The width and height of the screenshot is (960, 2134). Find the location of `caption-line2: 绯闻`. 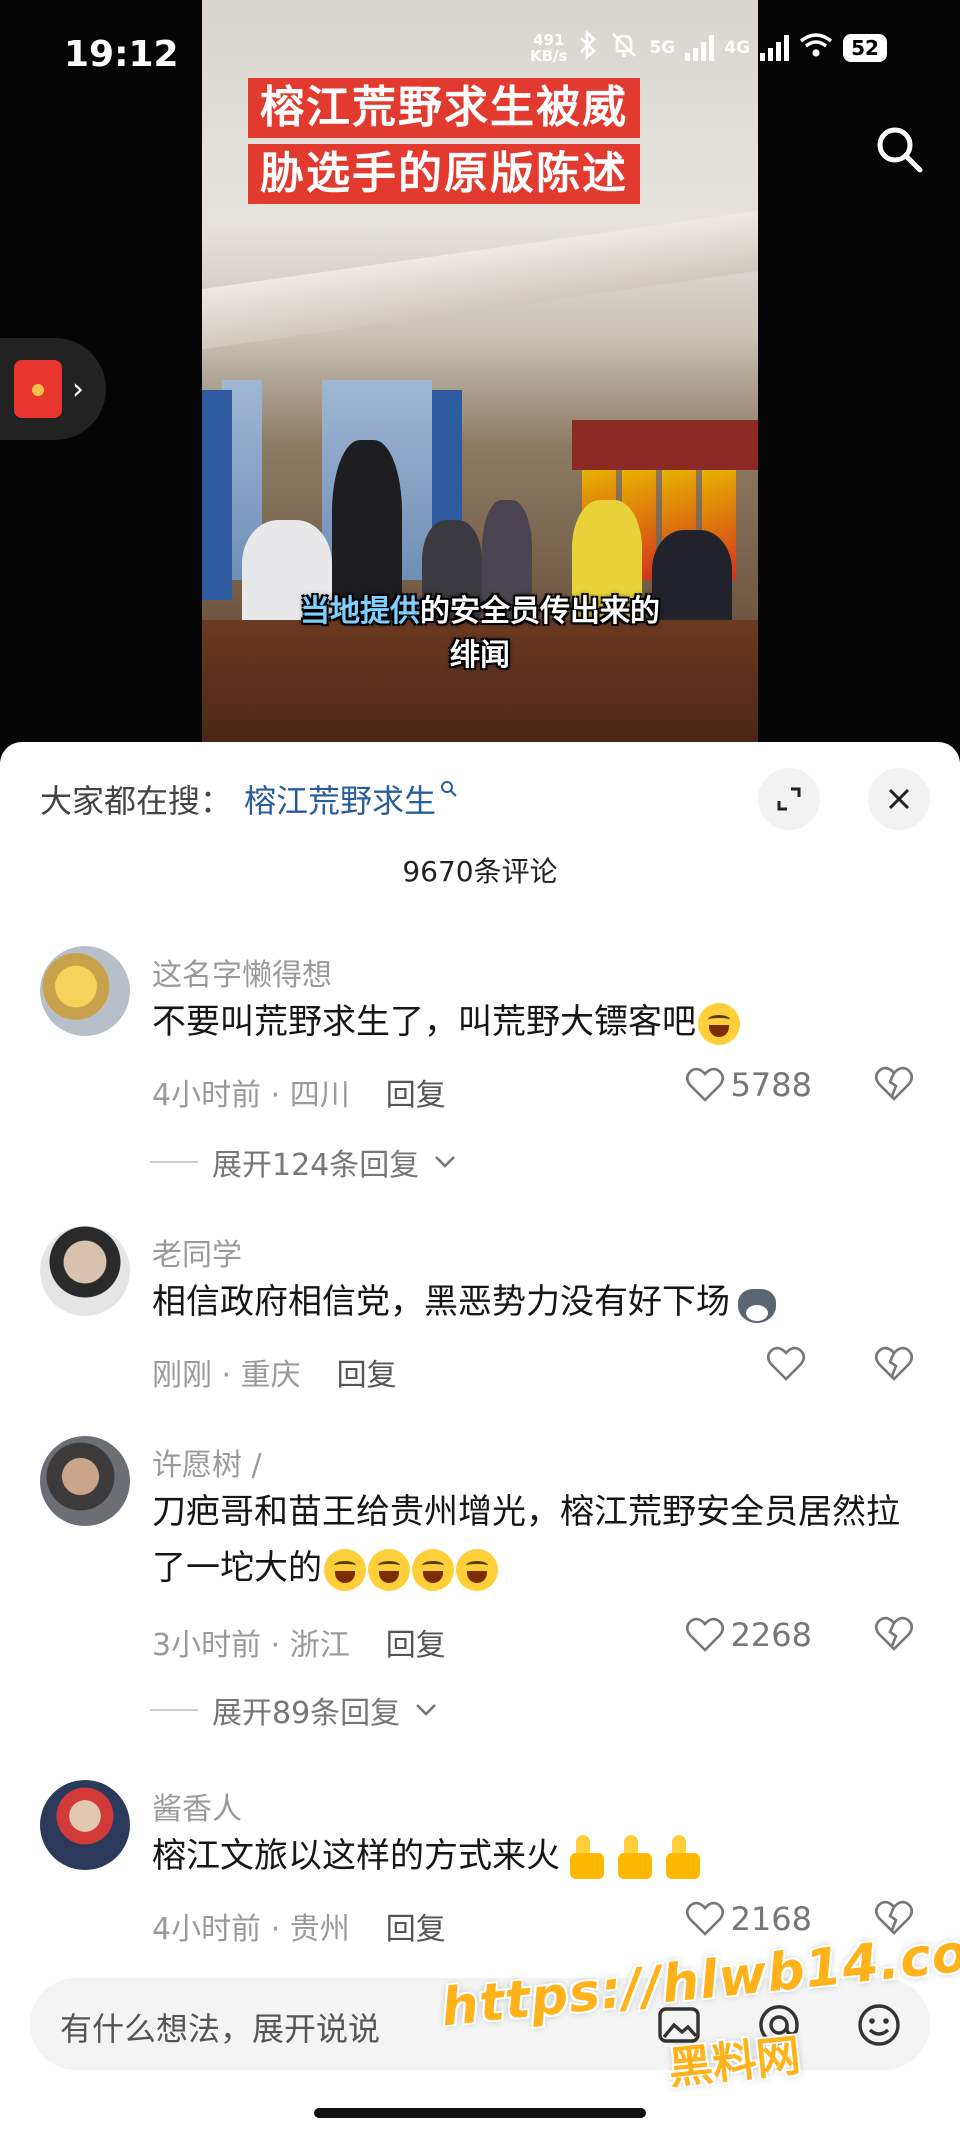

caption-line2: 绯闻 is located at coordinates (480, 655).